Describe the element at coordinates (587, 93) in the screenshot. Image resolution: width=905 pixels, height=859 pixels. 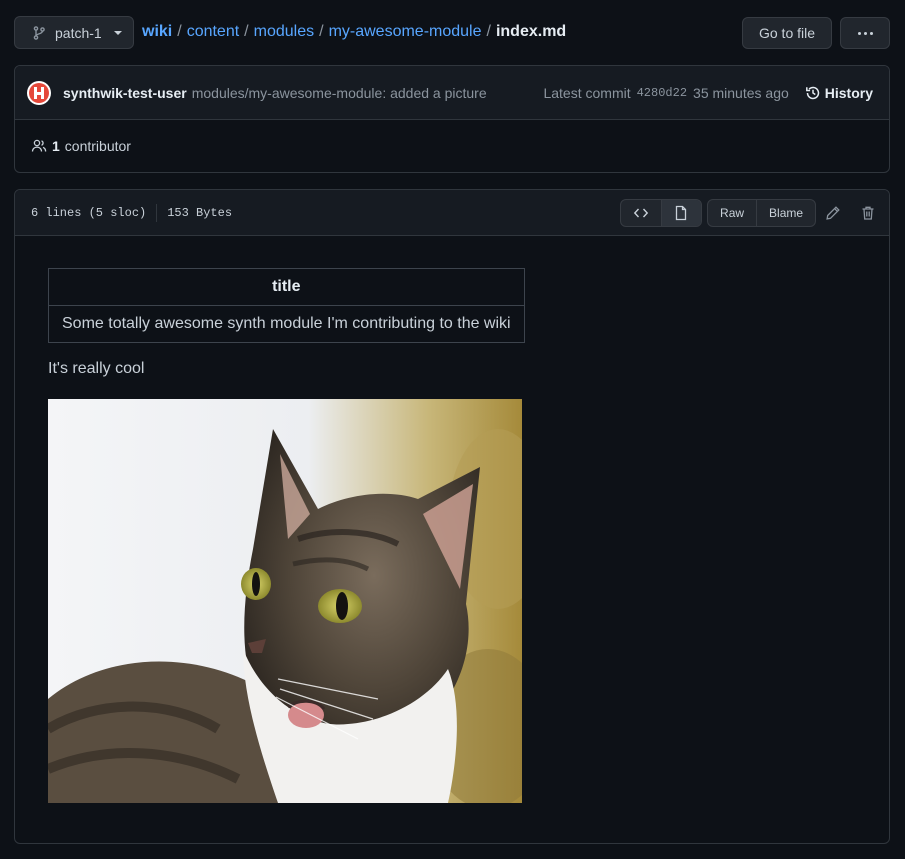
I see `latest-commit-label: Latest commit` at that location.